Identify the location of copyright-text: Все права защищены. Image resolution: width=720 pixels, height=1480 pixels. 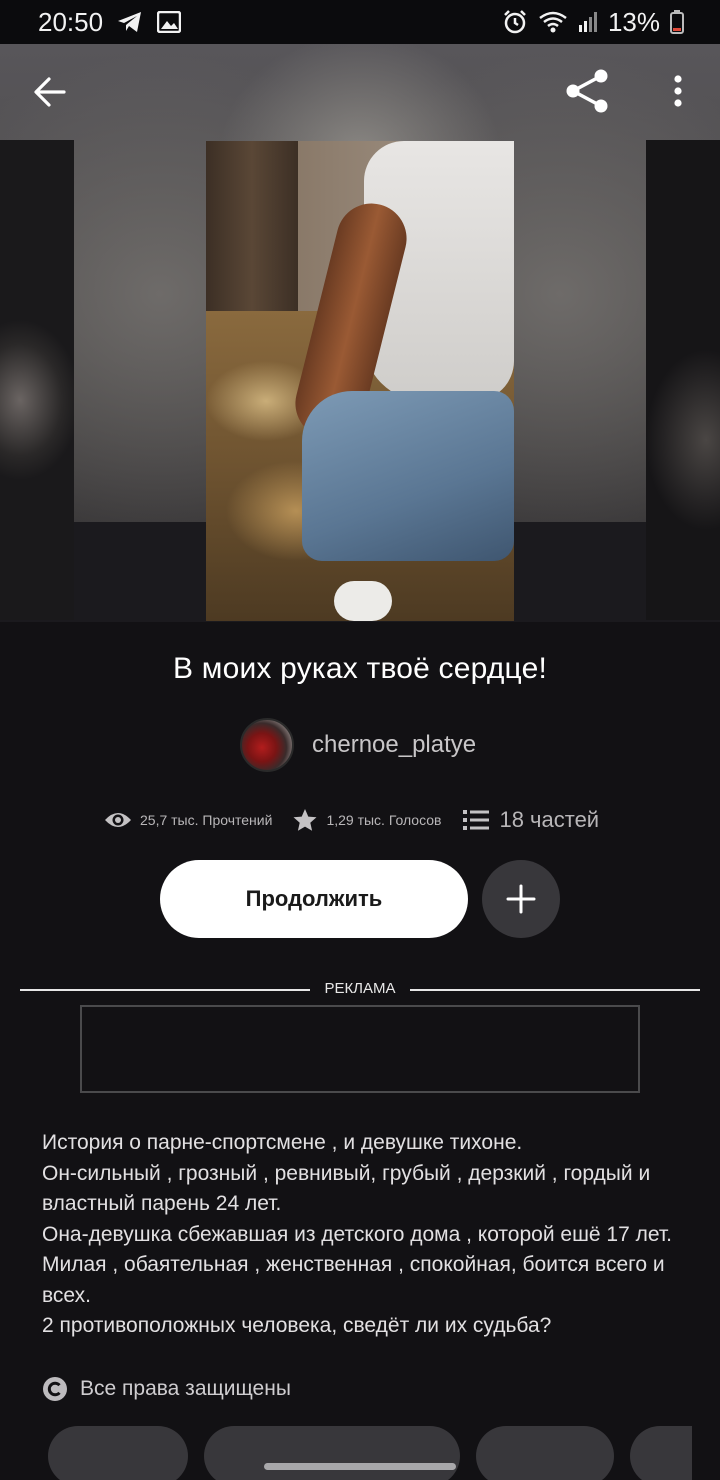
(185, 1388).